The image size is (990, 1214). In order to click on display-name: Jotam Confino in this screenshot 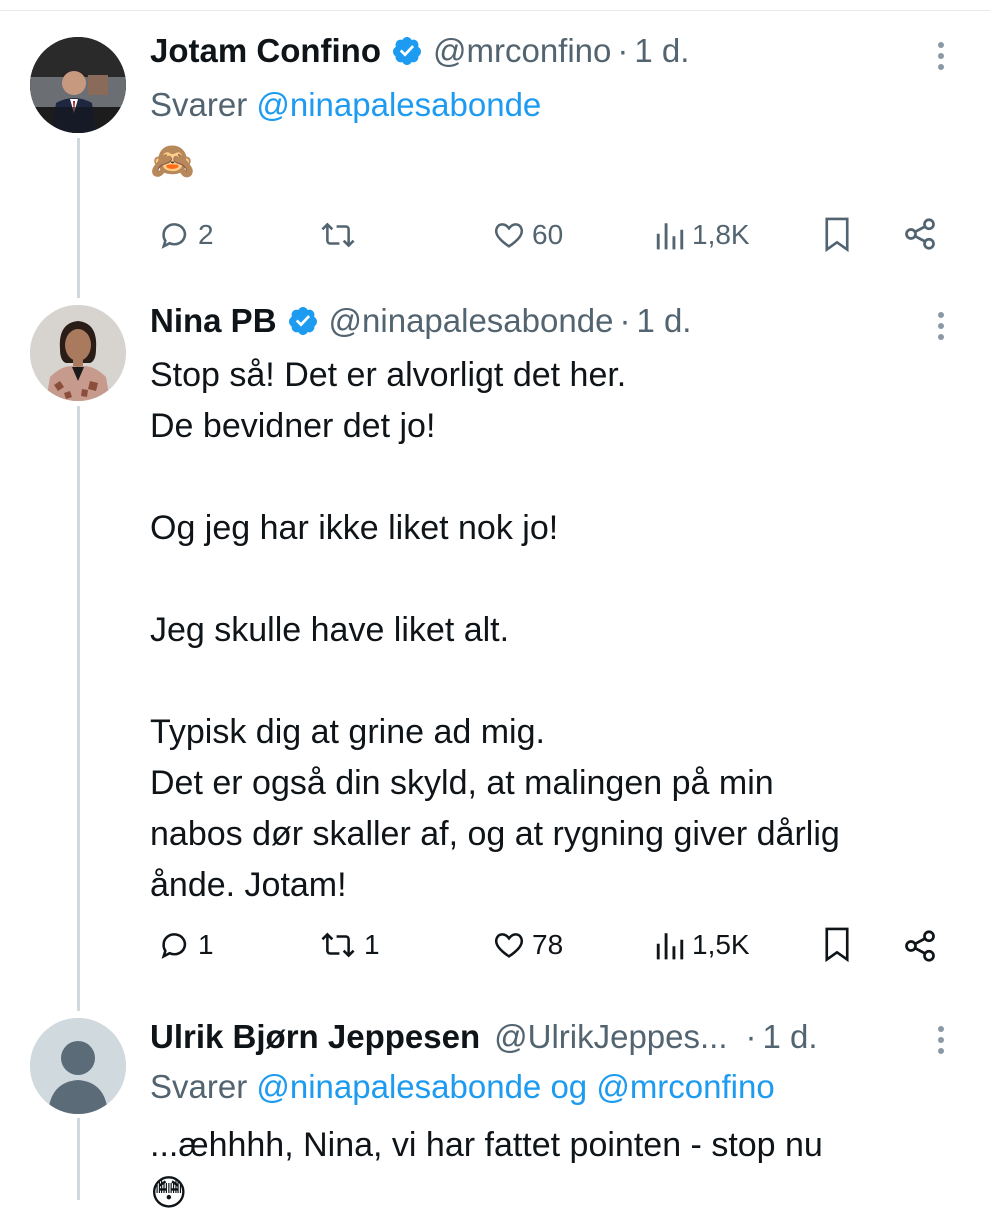, I will do `click(265, 51)`.